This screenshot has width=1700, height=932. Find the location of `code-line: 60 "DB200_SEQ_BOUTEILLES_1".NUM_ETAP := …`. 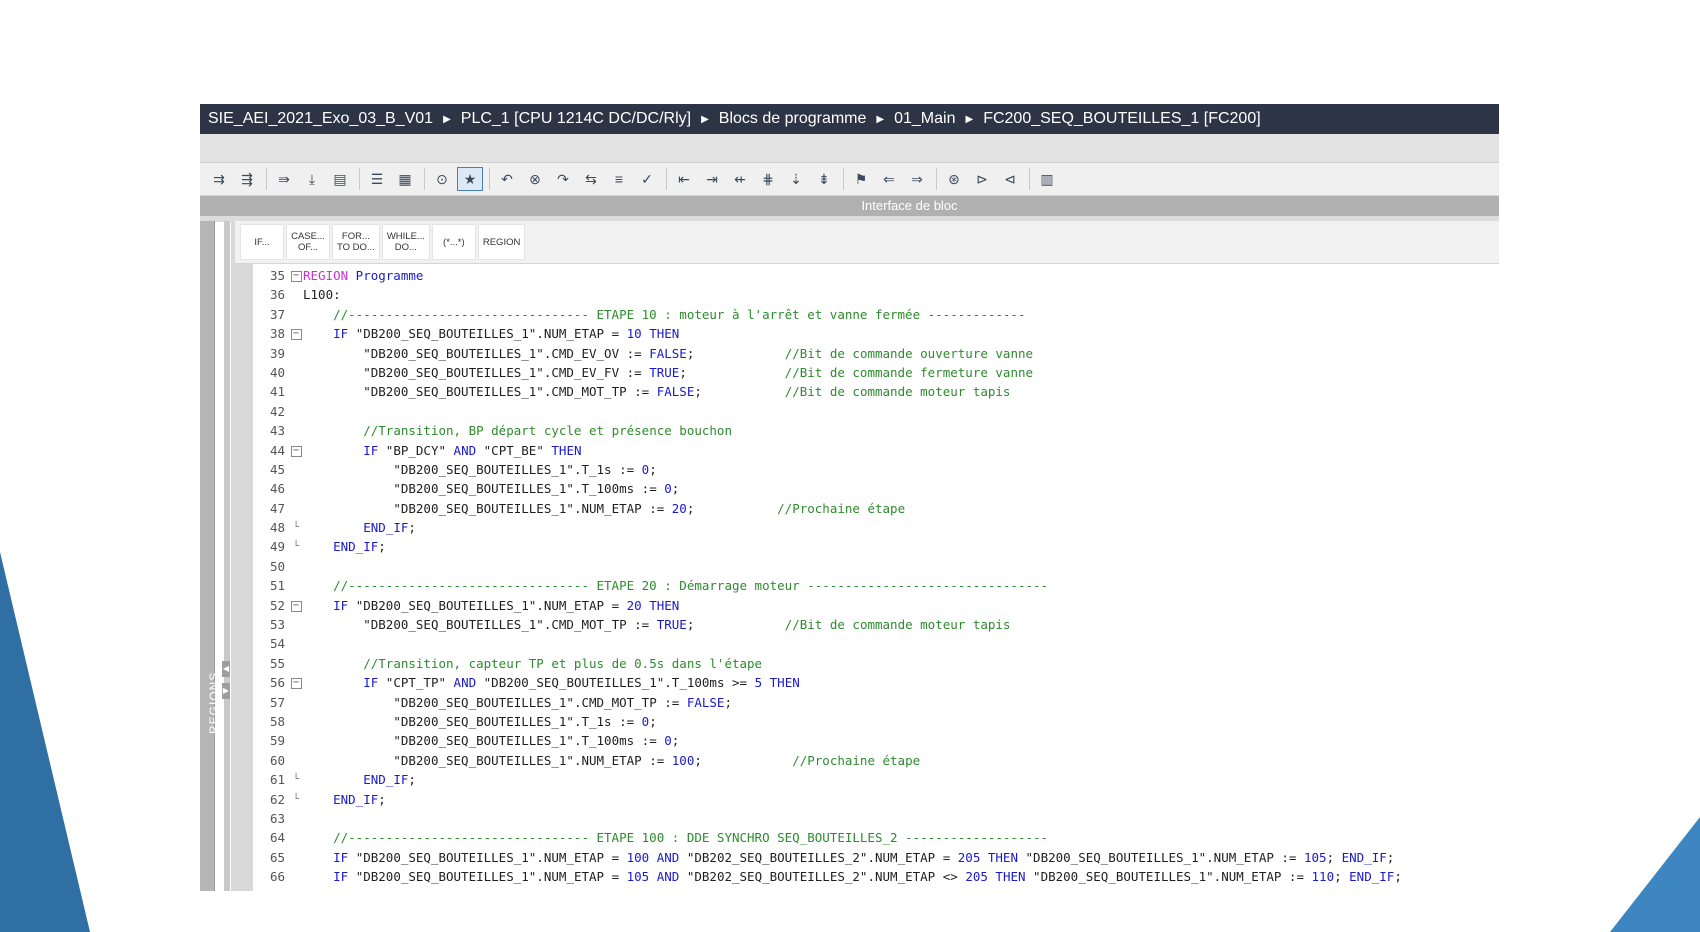

code-line: 60 "DB200_SEQ_BOUTEILLES_1".NUM_ETAP := … is located at coordinates (876, 760).